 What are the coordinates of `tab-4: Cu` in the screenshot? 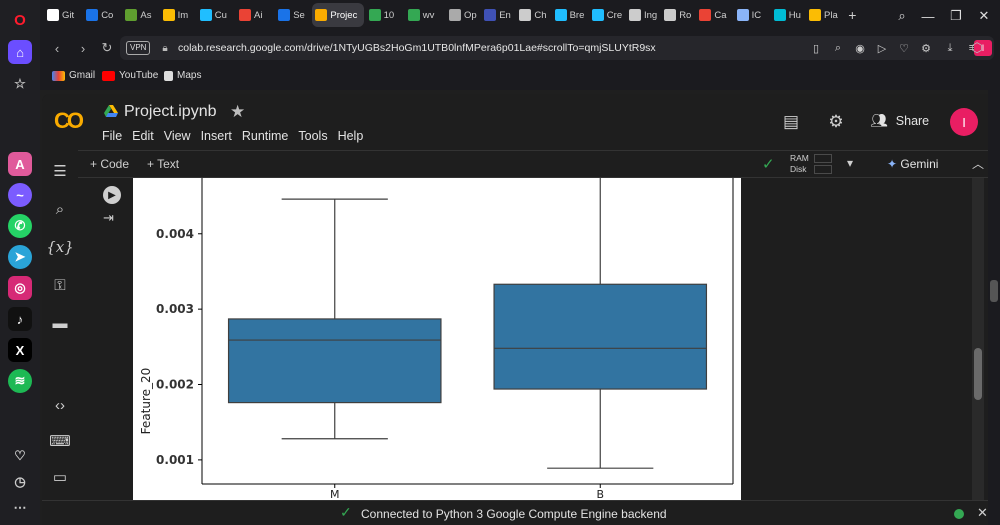 It's located at (216, 15).